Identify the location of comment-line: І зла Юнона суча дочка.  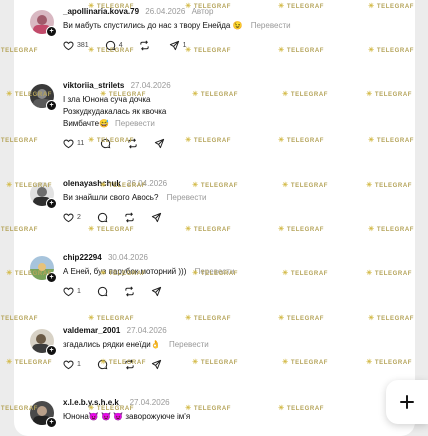
(107, 99).